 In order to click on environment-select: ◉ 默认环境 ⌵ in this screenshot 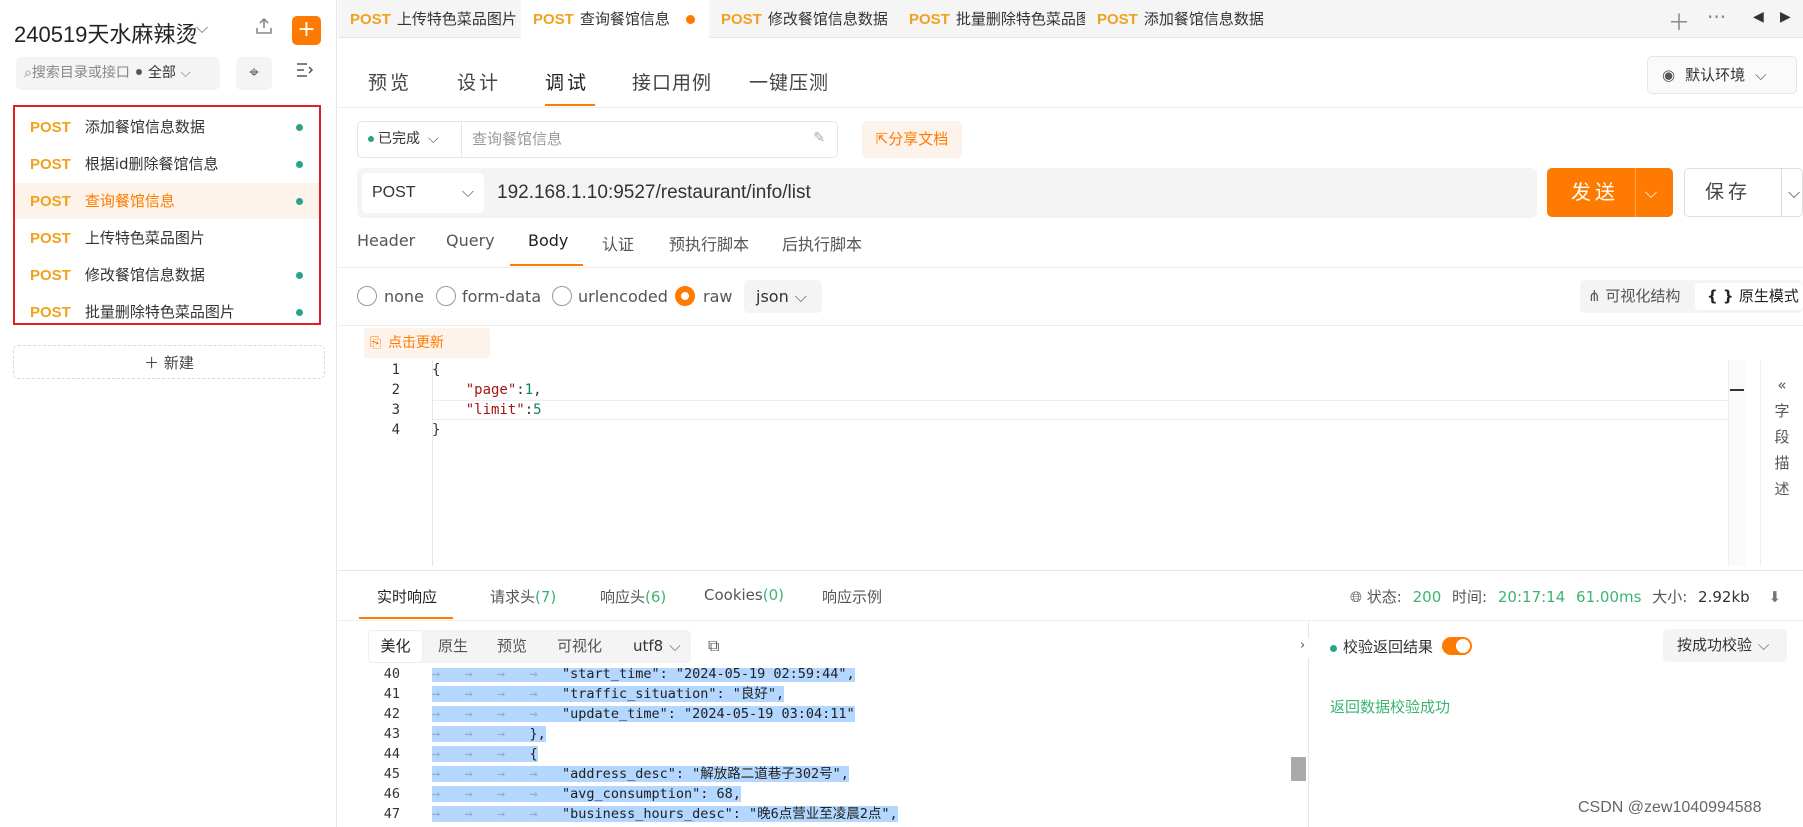, I will do `click(1722, 75)`.